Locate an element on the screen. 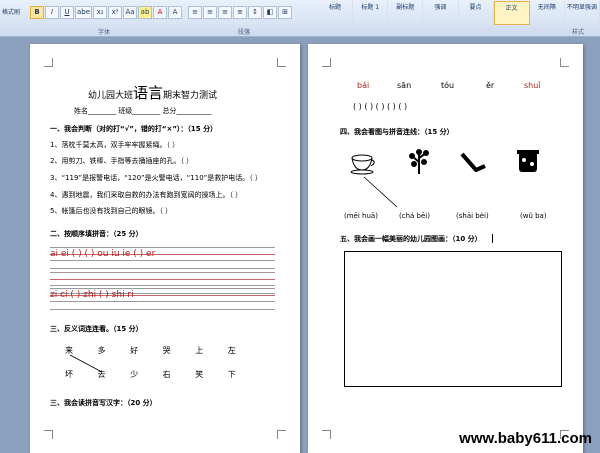  char-shading-button: A is located at coordinates (175, 12).